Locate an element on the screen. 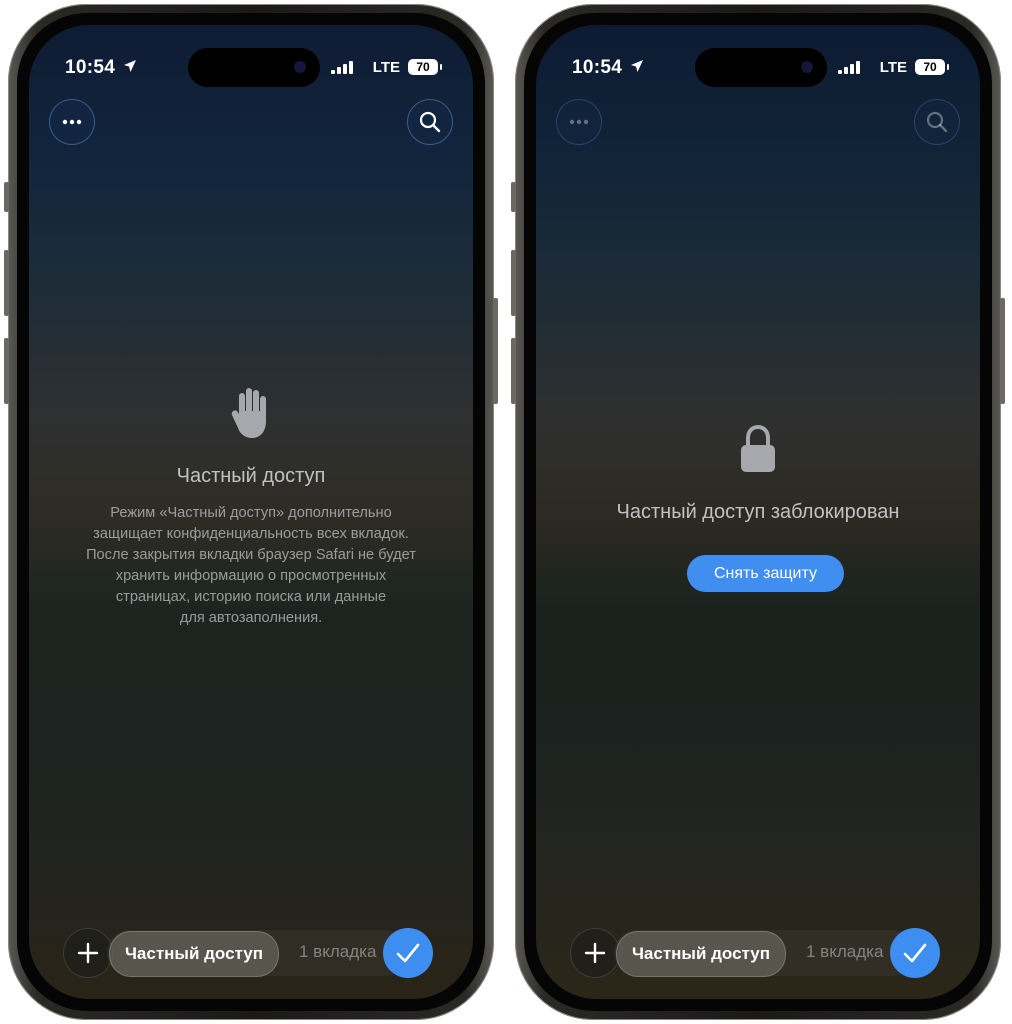  page-title: Частный доступ is located at coordinates (251, 476).